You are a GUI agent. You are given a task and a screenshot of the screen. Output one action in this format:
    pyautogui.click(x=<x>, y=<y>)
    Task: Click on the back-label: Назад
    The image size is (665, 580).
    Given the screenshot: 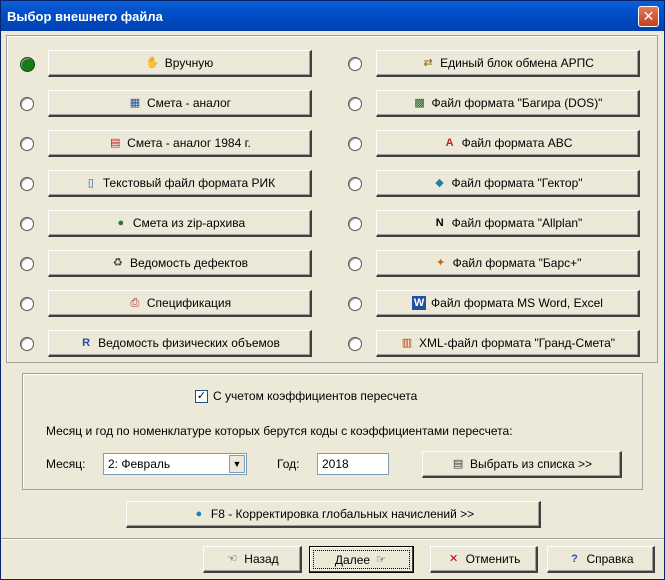 What is the action you would take?
    pyautogui.click(x=261, y=559)
    